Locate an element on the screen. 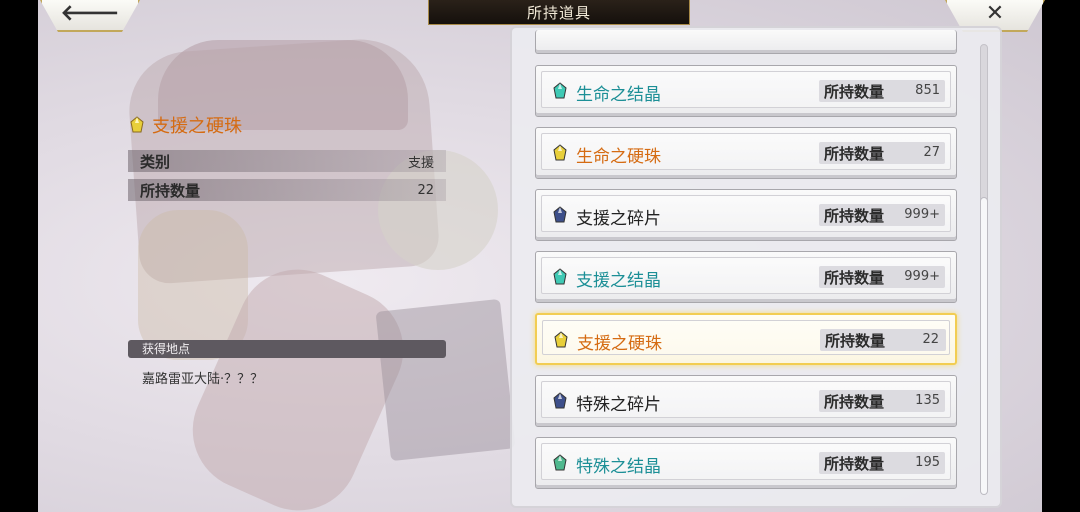  page-title: 所持道具 is located at coordinates (558, 12).